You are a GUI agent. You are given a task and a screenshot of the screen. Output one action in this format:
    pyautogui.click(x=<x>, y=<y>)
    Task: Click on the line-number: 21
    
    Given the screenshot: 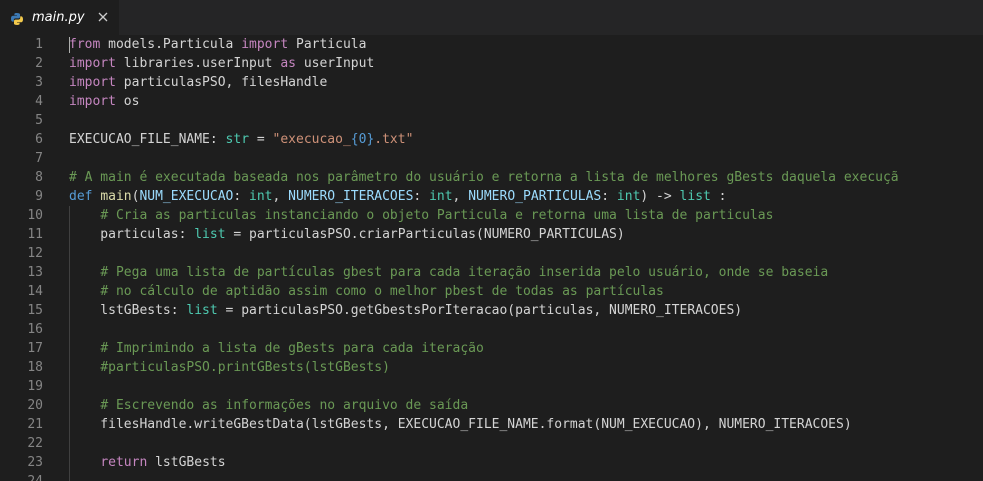 What is the action you would take?
    pyautogui.click(x=35, y=424)
    